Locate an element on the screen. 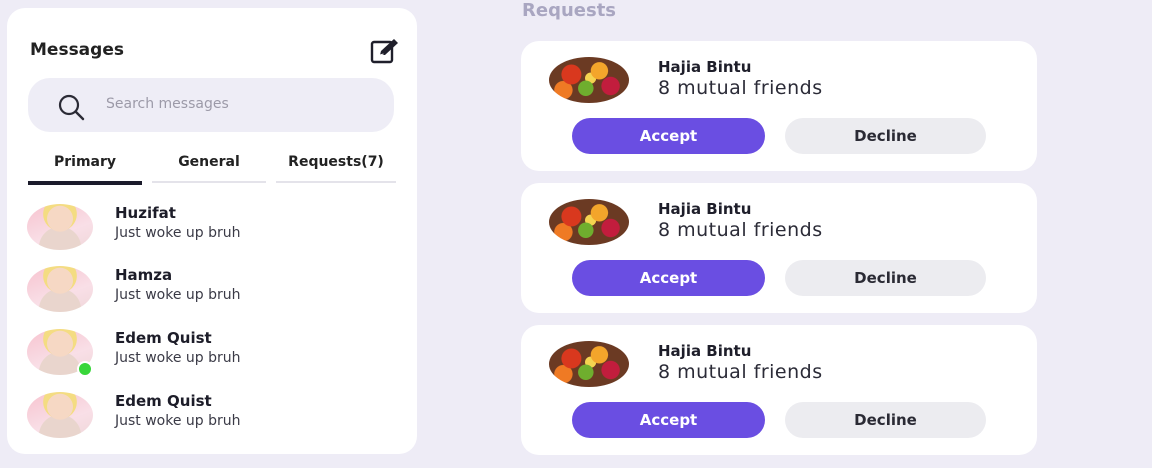 This screenshot has width=1152, height=468. edit-icon is located at coordinates (385, 51).